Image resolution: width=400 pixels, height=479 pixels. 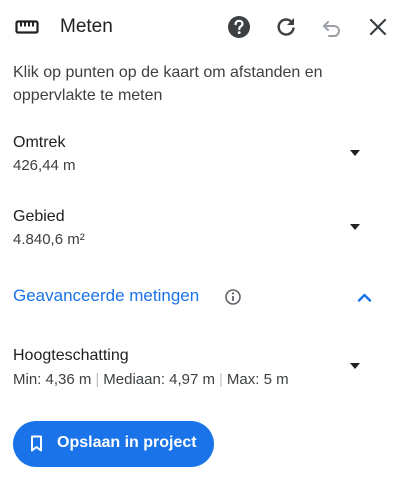 I want to click on close-icon, so click(x=378, y=27).